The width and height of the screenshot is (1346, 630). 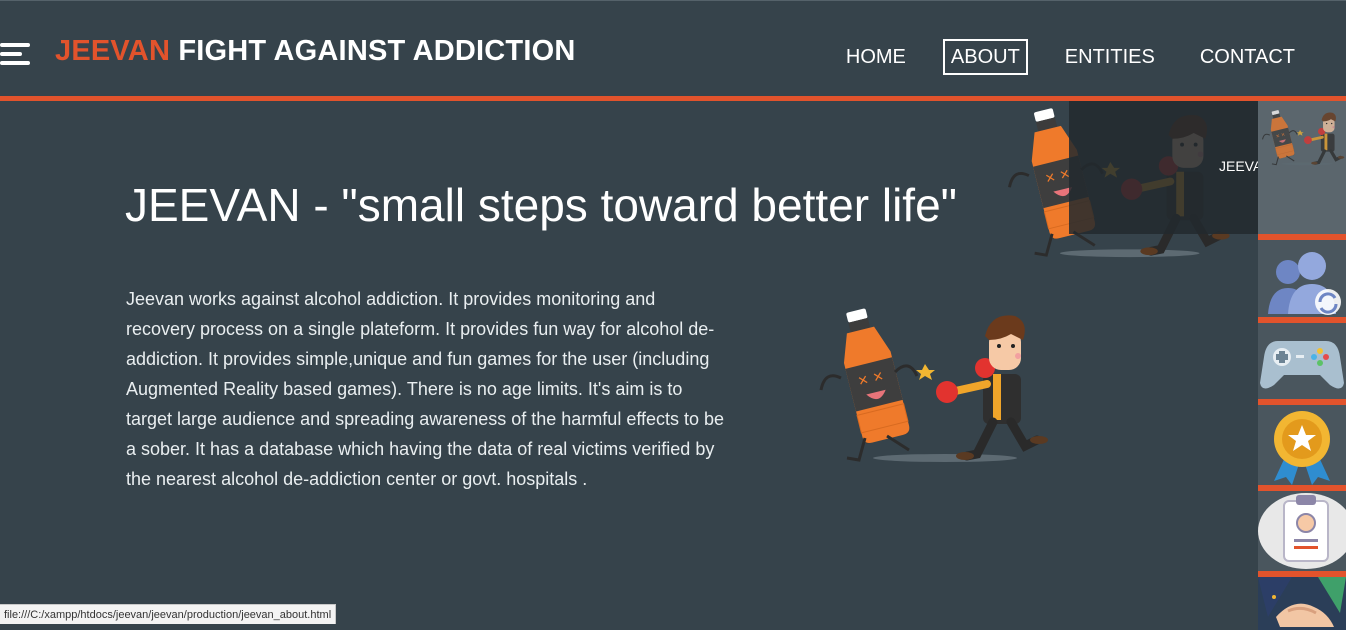 What do you see at coordinates (1056, 57) in the screenshot?
I see `main-nav: HOME ABOUT ENTITIES CONTACT` at bounding box center [1056, 57].